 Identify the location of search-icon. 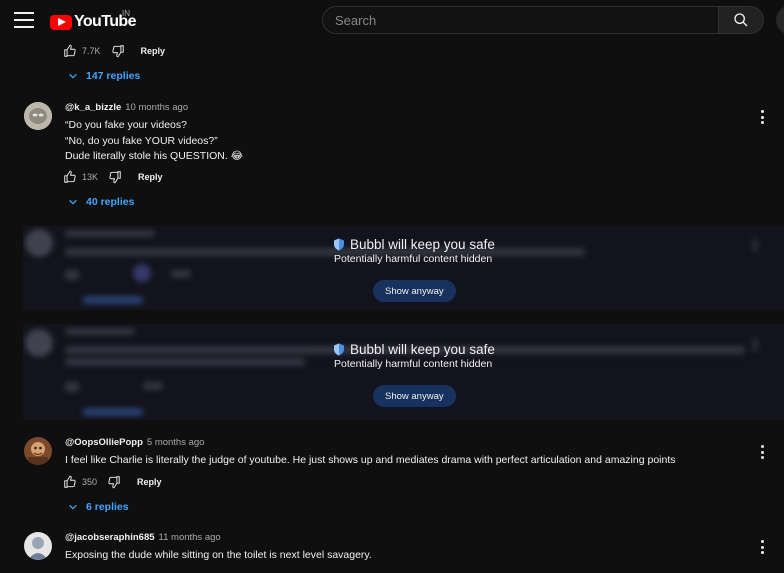
(741, 20).